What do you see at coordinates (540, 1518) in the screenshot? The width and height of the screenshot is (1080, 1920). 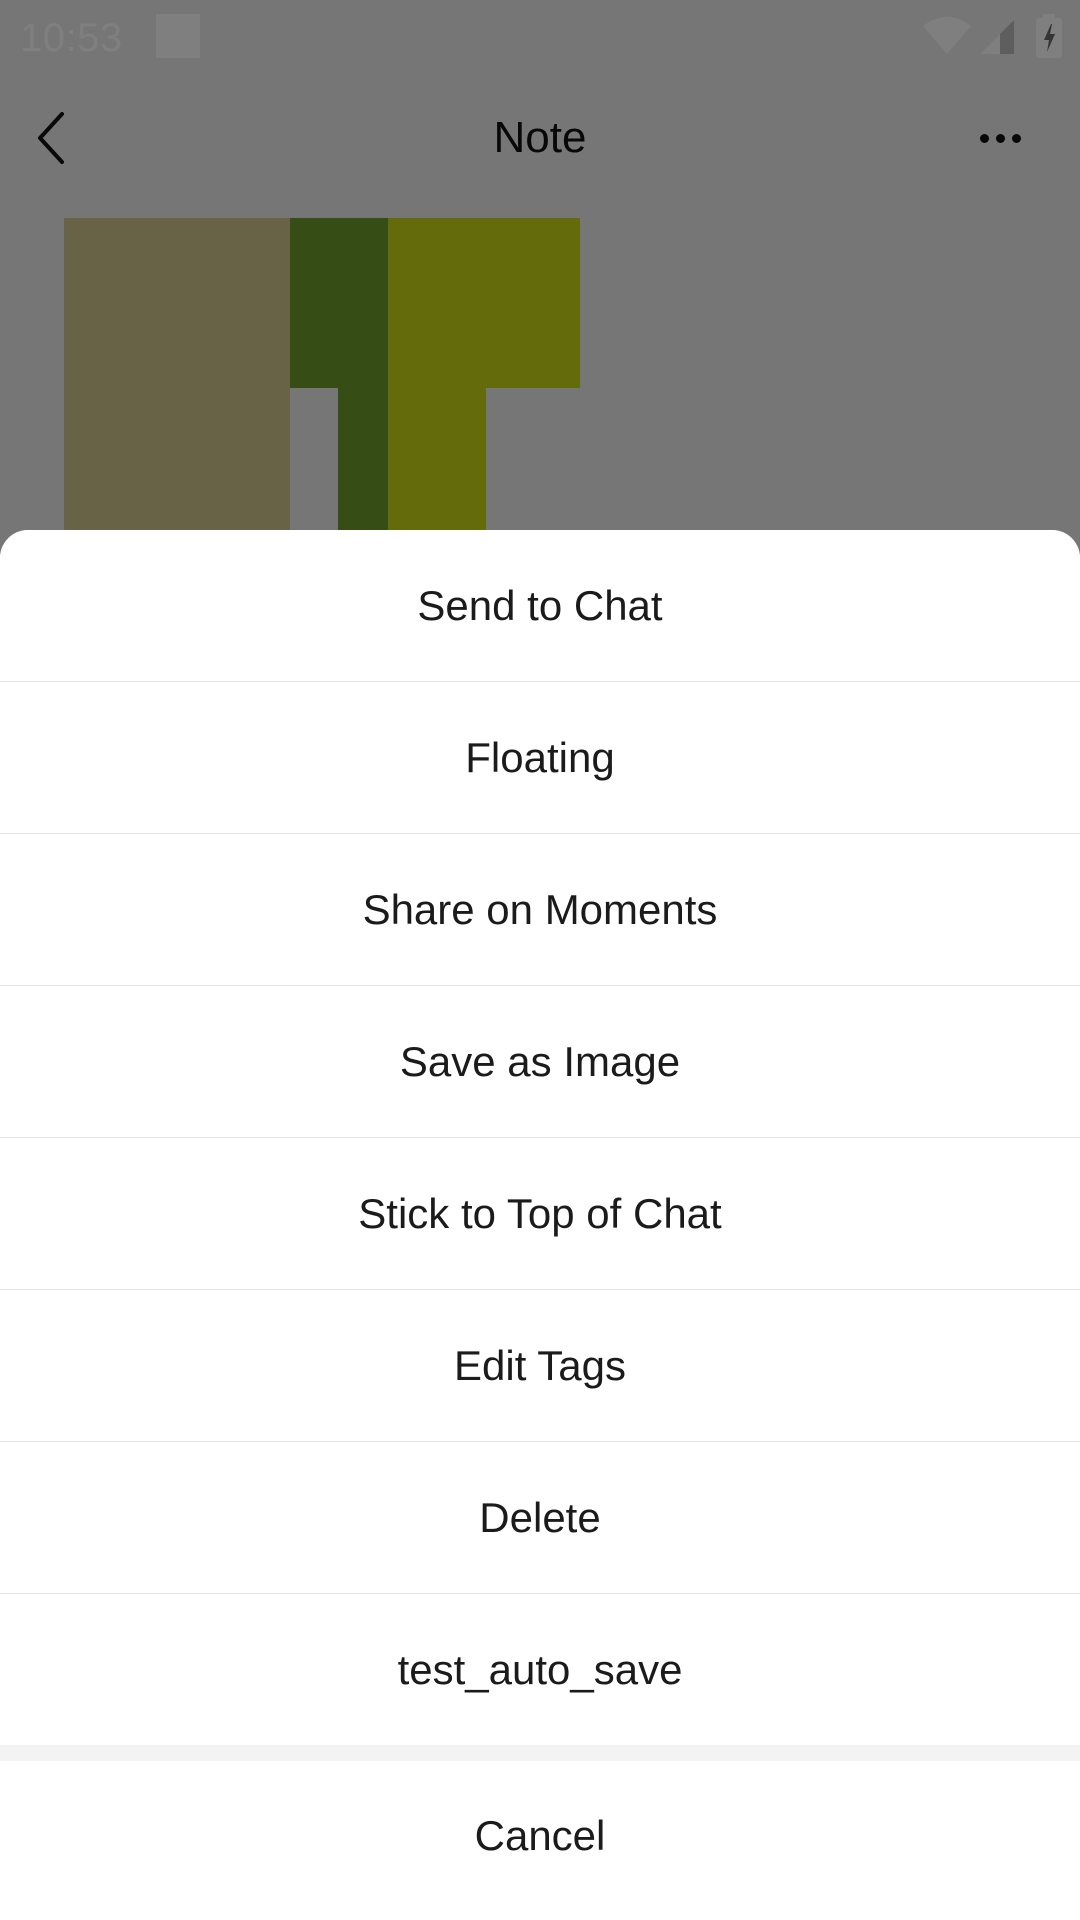 I see `delete-button: Delete` at bounding box center [540, 1518].